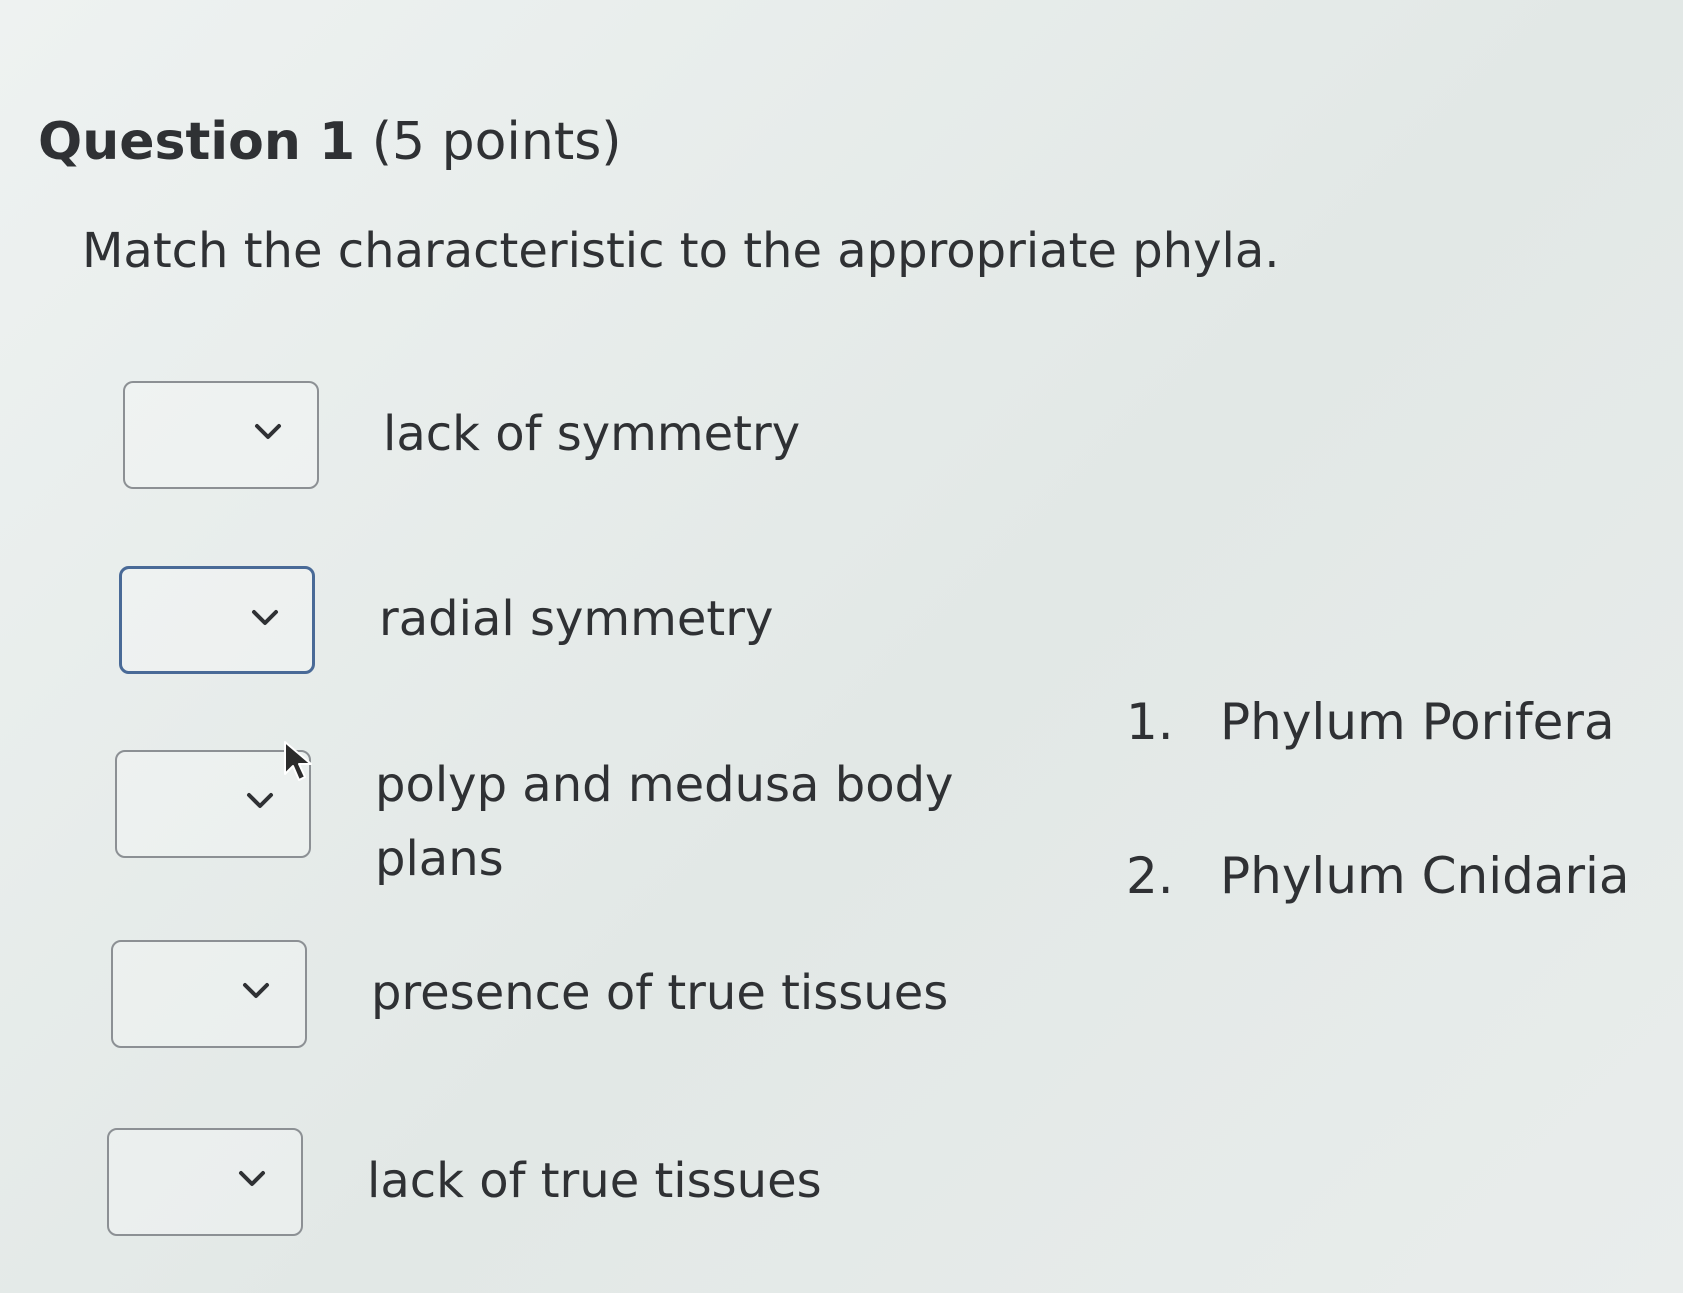 This screenshot has width=1683, height=1293. I want to click on match-row: radial symmetry, so click(599, 626).